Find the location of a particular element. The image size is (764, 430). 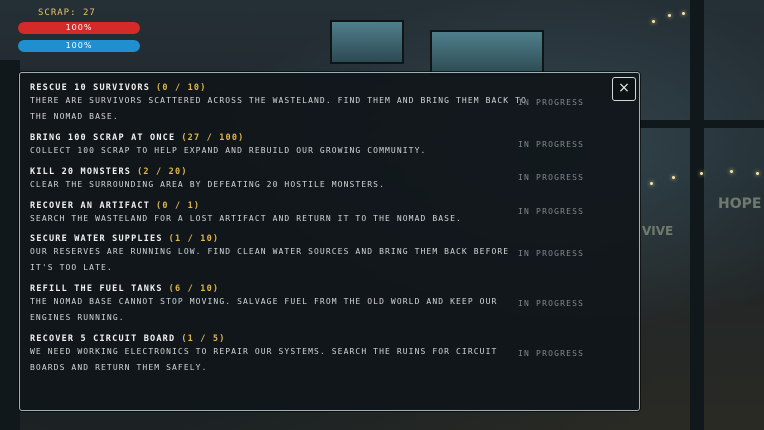

quest-title-text: KILL 20 MONSTERS is located at coordinates (81, 172).